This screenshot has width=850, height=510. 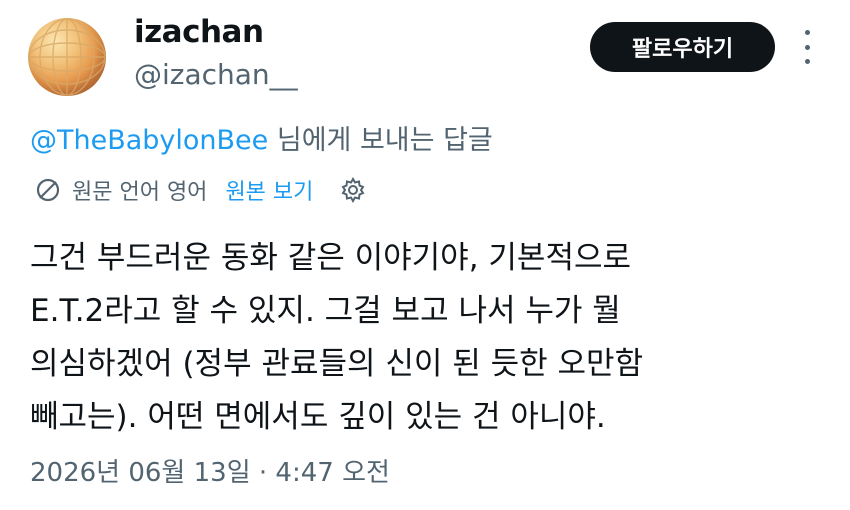 I want to click on tweet-text-line: 빼고는). 어떤 면에서도 깊이 있는 건 아니야., so click(x=318, y=417).